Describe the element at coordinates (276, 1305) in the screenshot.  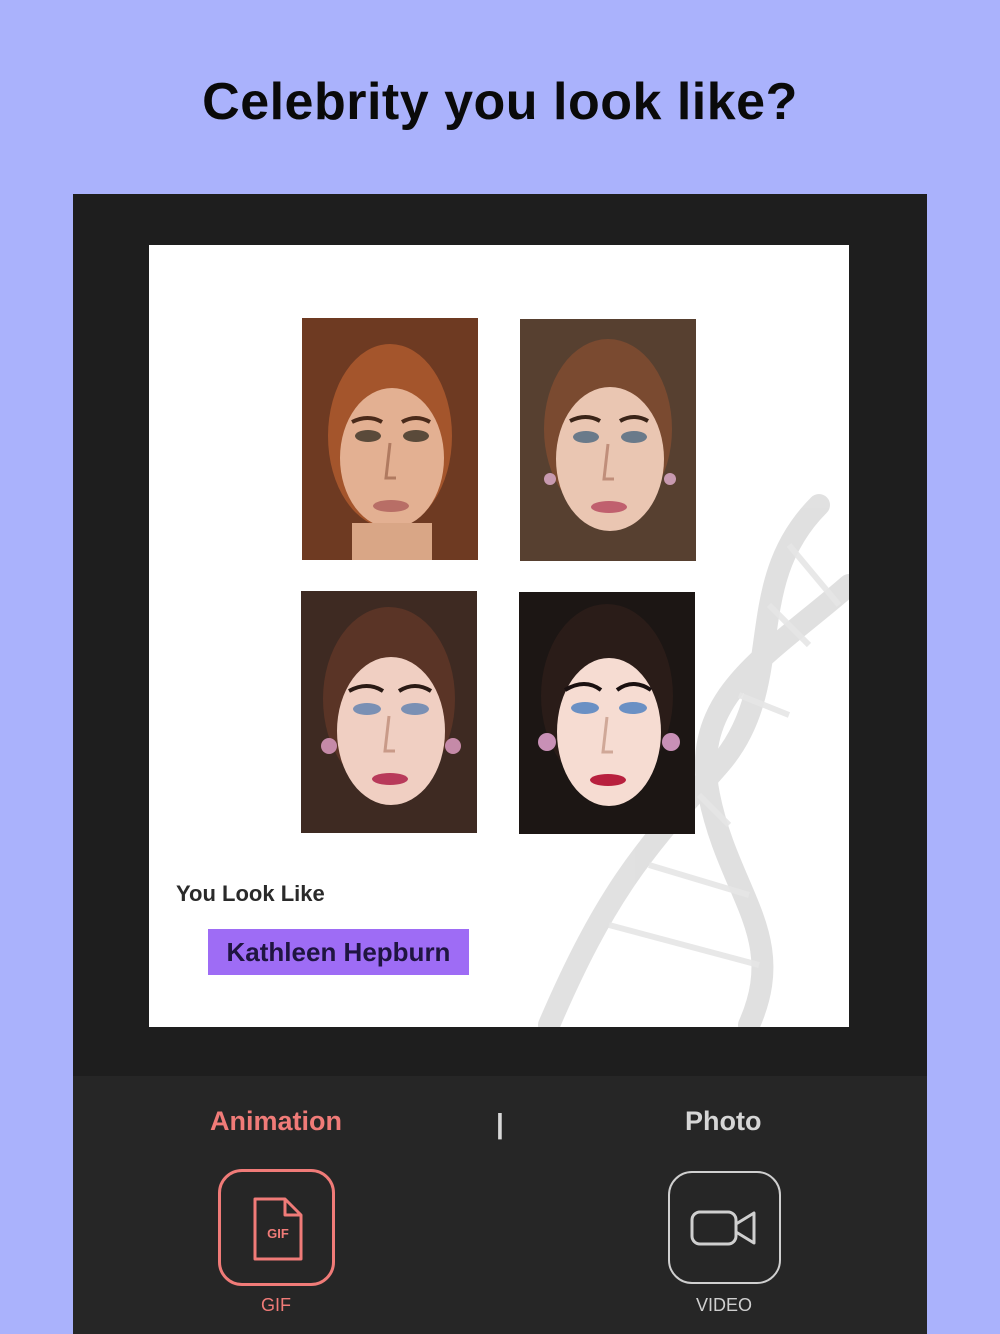
I see `gif-label: GIF` at that location.